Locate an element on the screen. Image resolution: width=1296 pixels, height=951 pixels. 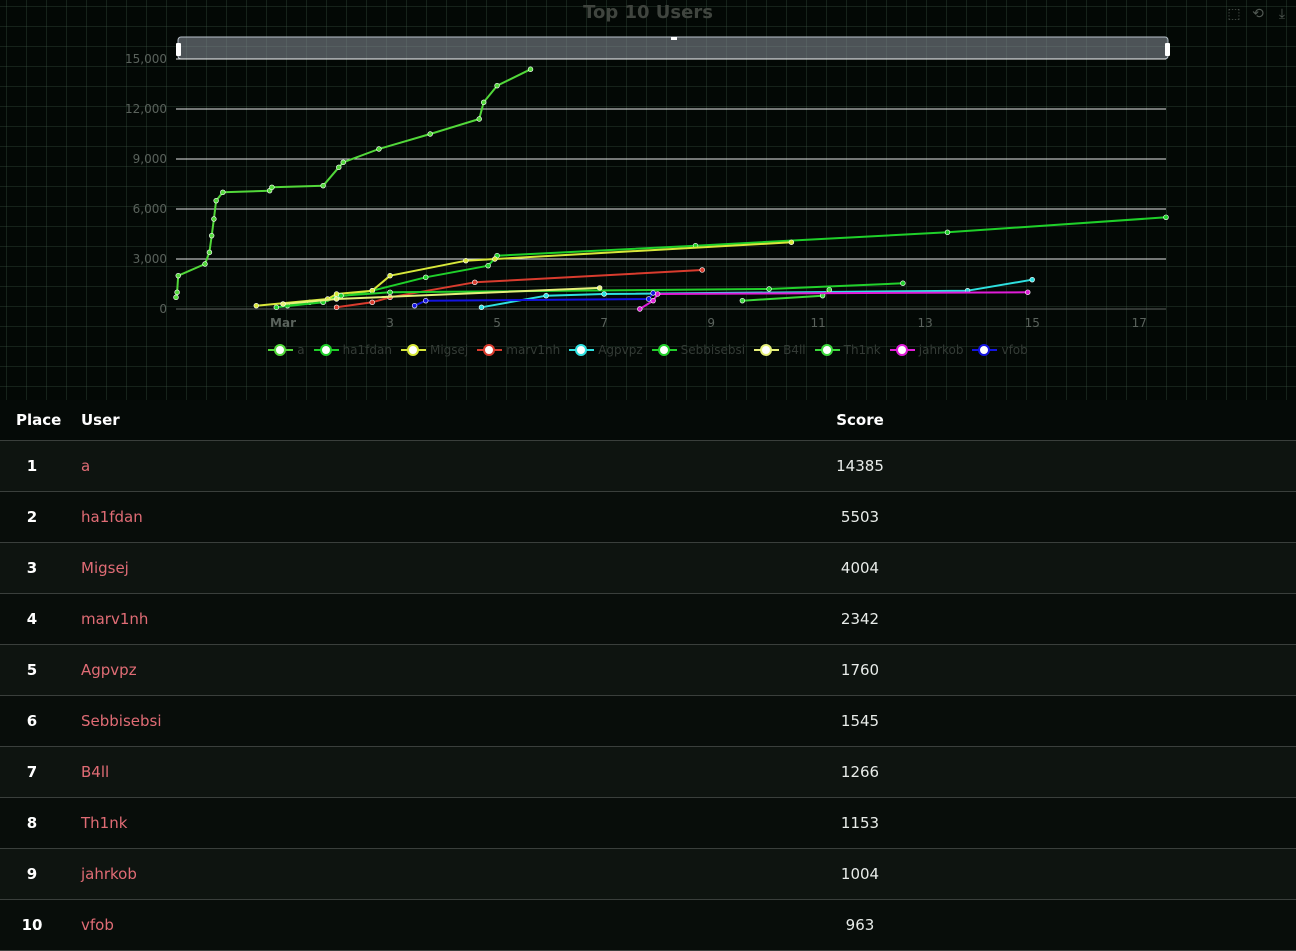
table-row: 10 vfob 963 is located at coordinates (648, 925).